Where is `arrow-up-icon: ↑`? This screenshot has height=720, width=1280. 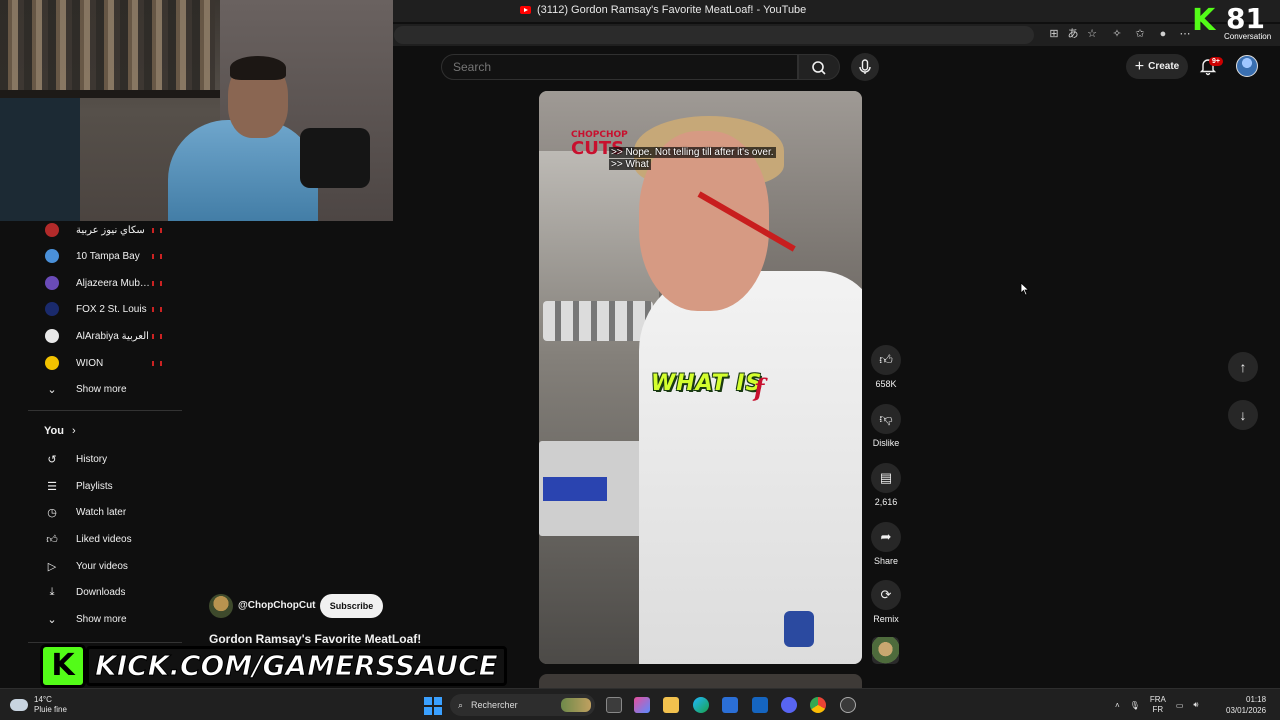
arrow-up-icon: ↑ is located at coordinates (1243, 367).